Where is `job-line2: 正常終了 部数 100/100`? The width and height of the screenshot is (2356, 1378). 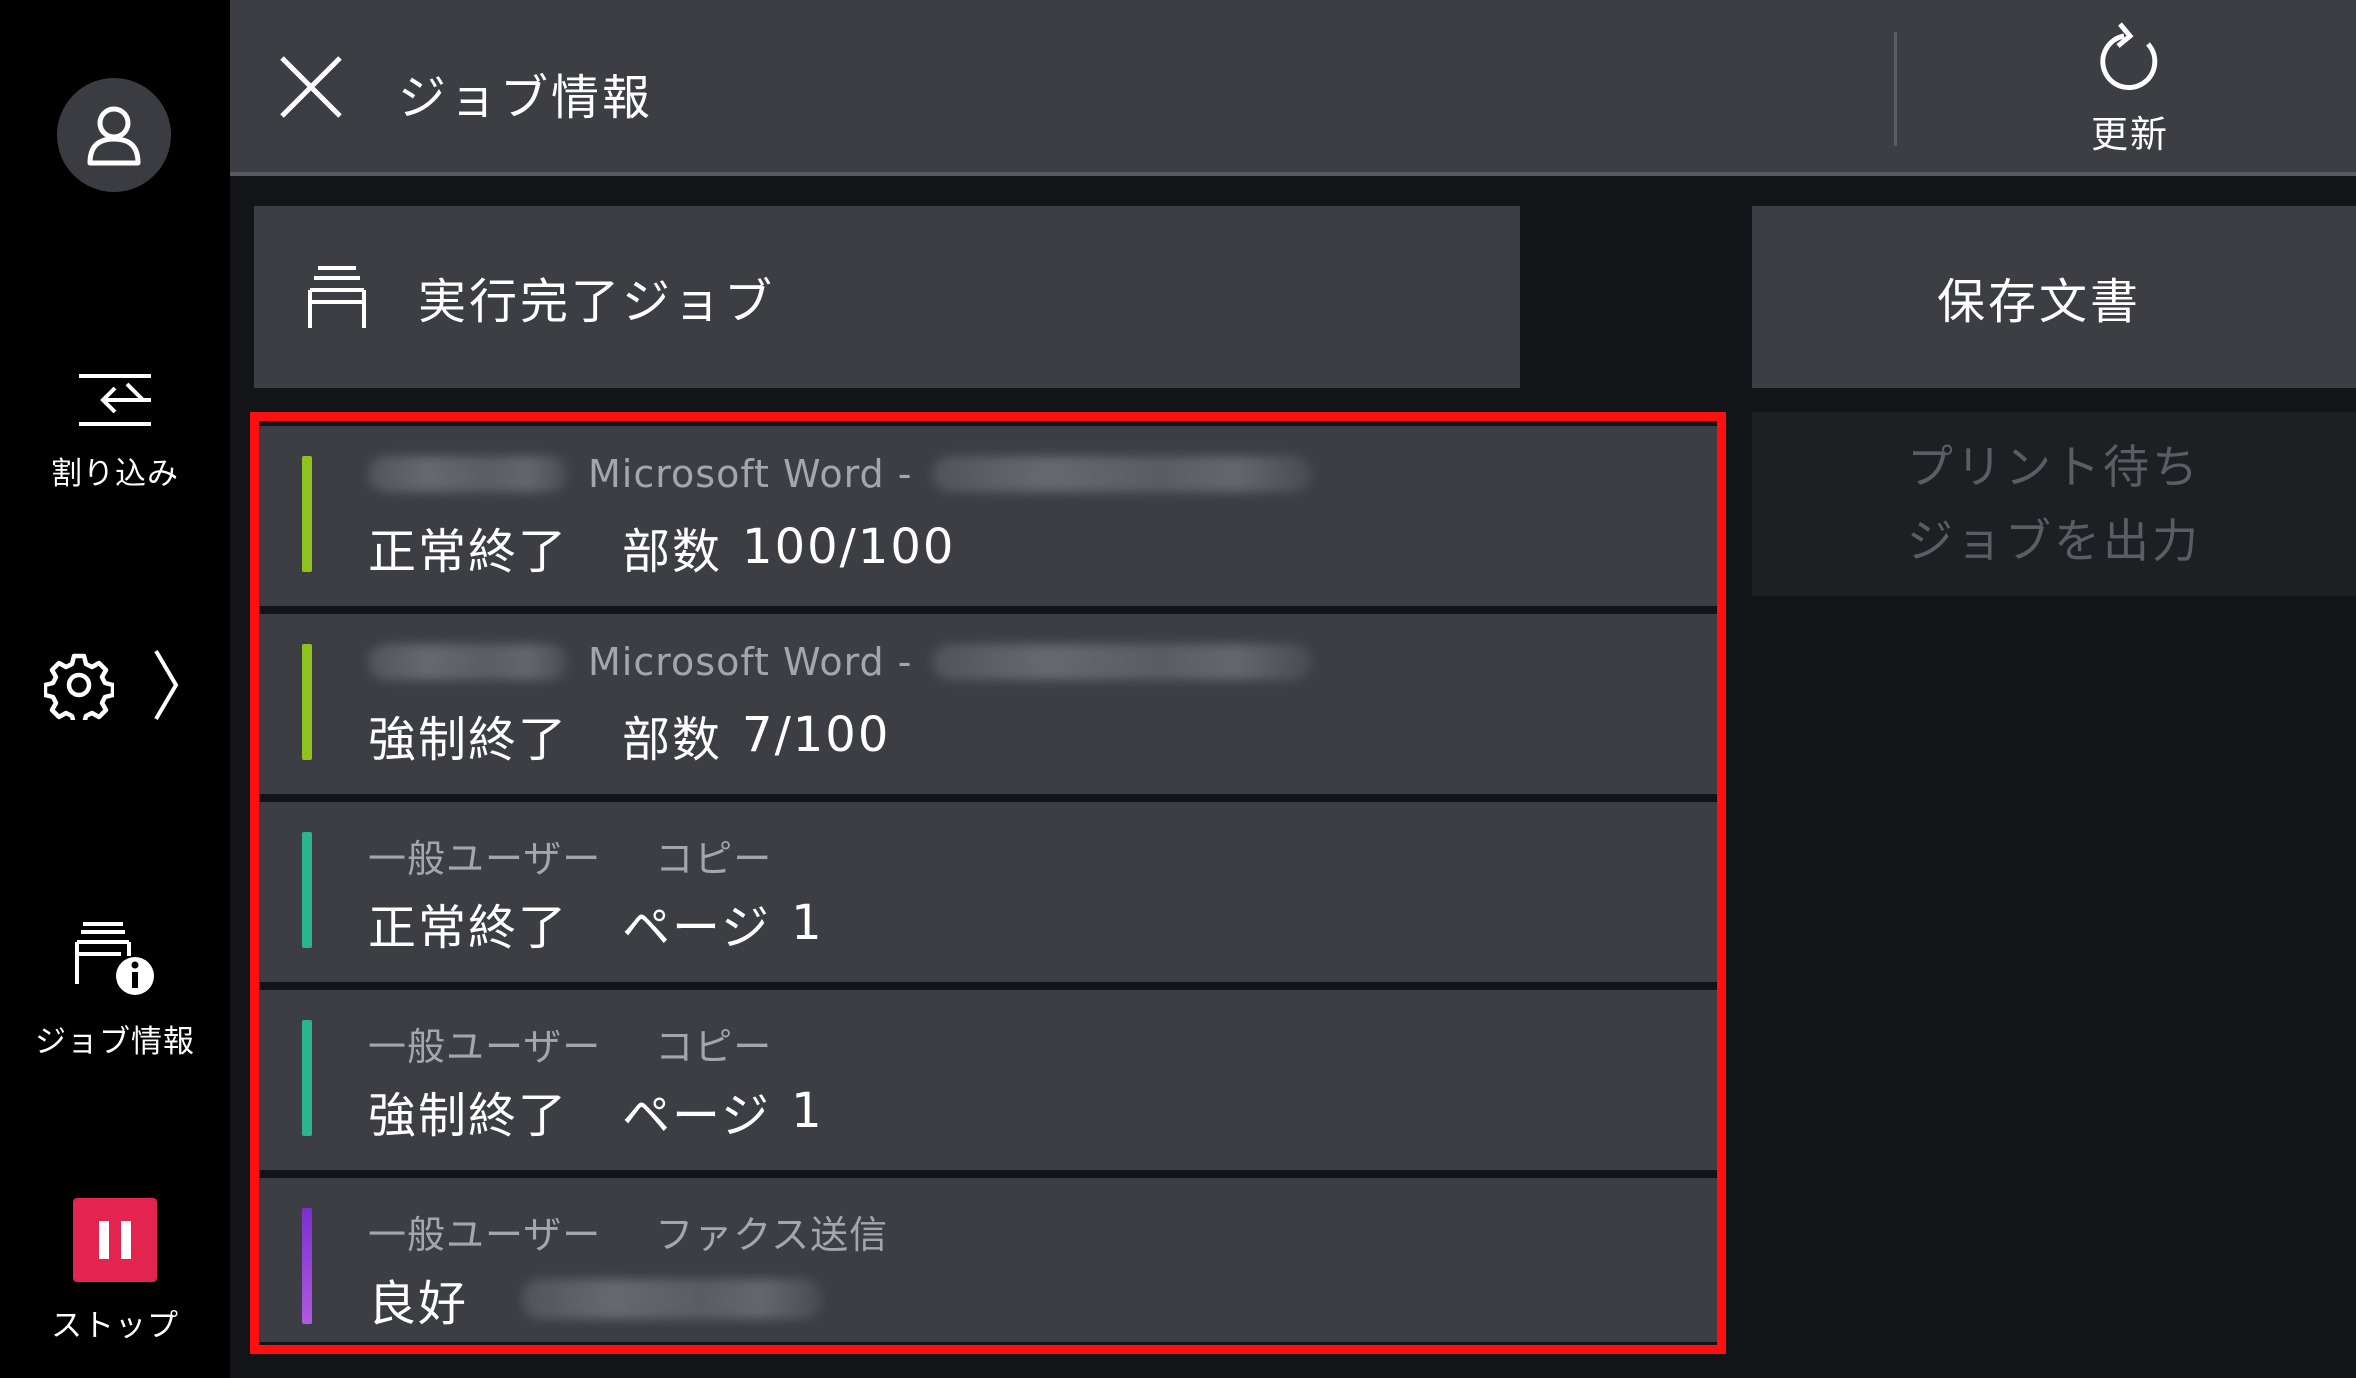 job-line2: 正常終了 部数 100/100 is located at coordinates (661, 547).